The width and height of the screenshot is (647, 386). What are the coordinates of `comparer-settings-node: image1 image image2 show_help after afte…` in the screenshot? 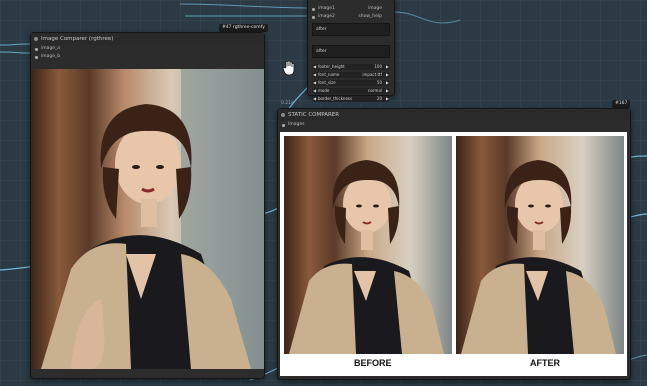 It's located at (351, 51).